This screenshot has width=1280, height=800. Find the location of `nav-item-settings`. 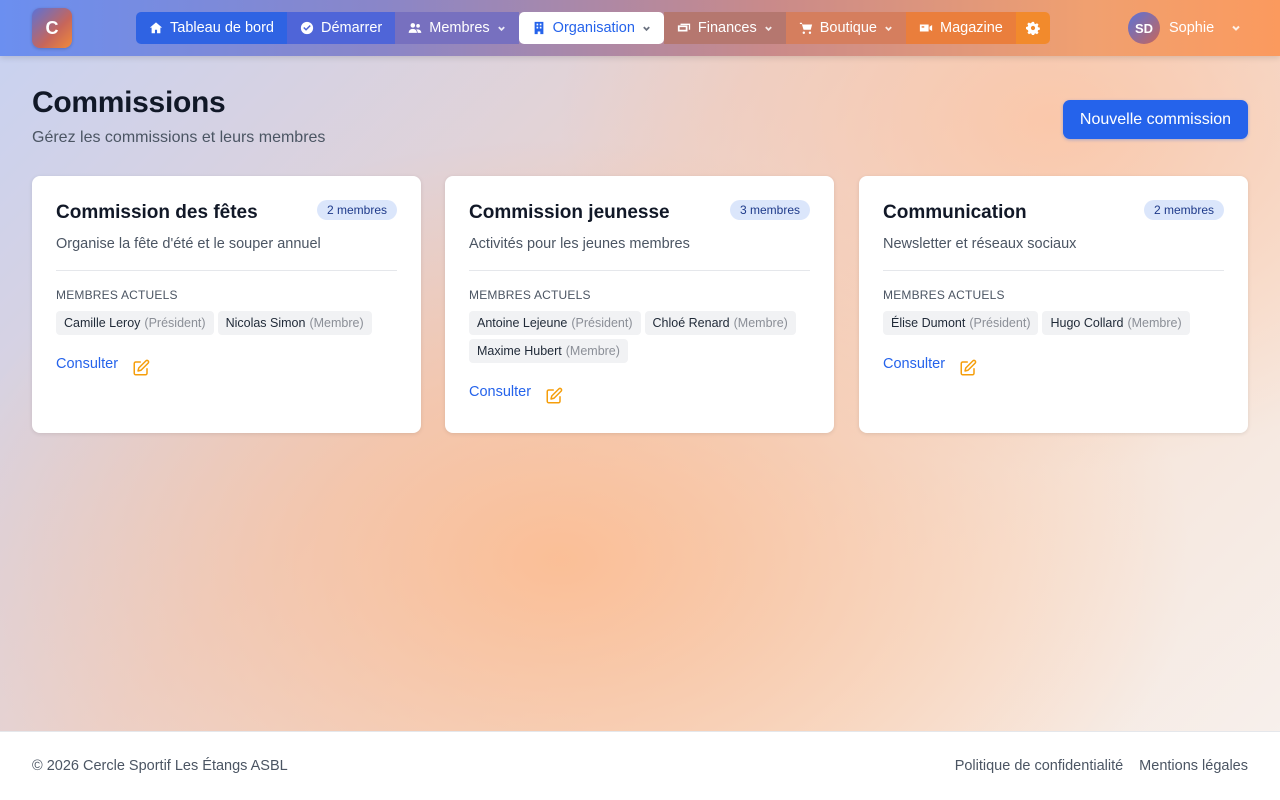

nav-item-settings is located at coordinates (1032, 28).